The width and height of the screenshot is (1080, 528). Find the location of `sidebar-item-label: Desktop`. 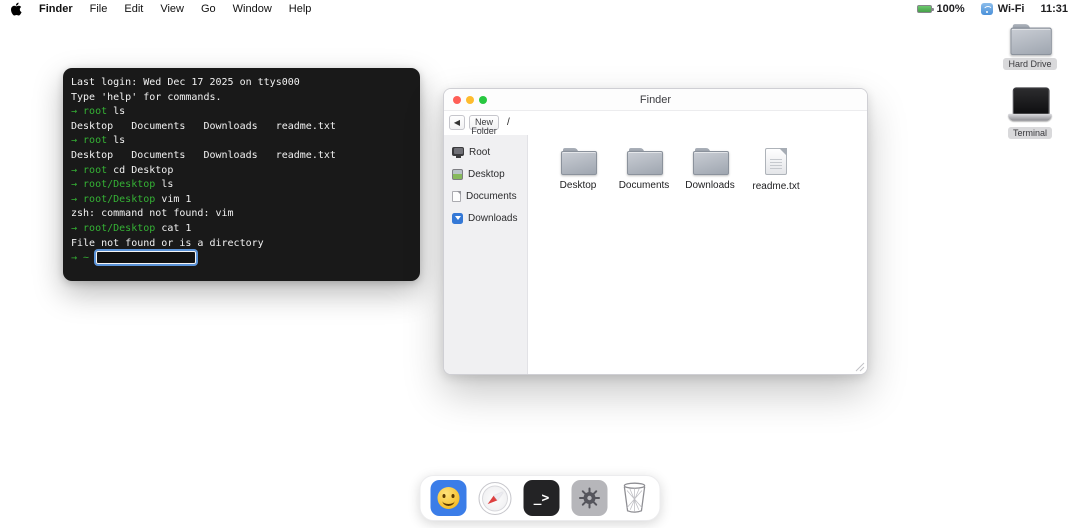

sidebar-item-label: Desktop is located at coordinates (486, 174).